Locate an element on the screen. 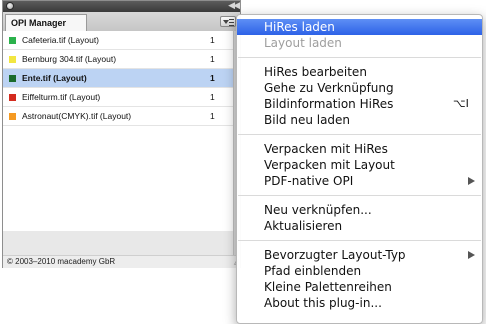 The image size is (486, 324). file-row: Astronaut(CMYK).tif (Layout) 1 is located at coordinates (118, 116).